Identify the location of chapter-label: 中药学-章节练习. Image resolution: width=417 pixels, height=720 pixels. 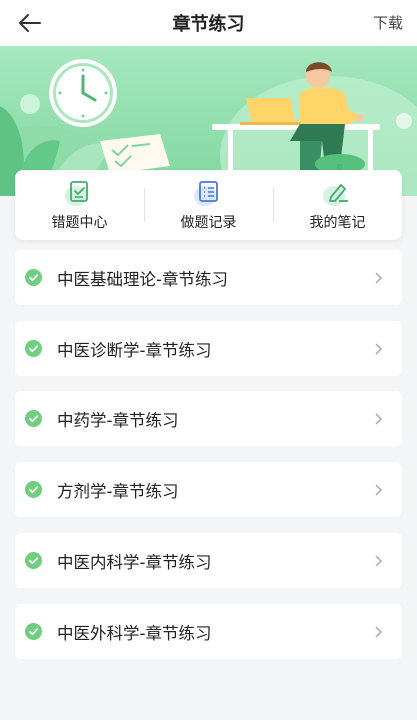
(118, 420).